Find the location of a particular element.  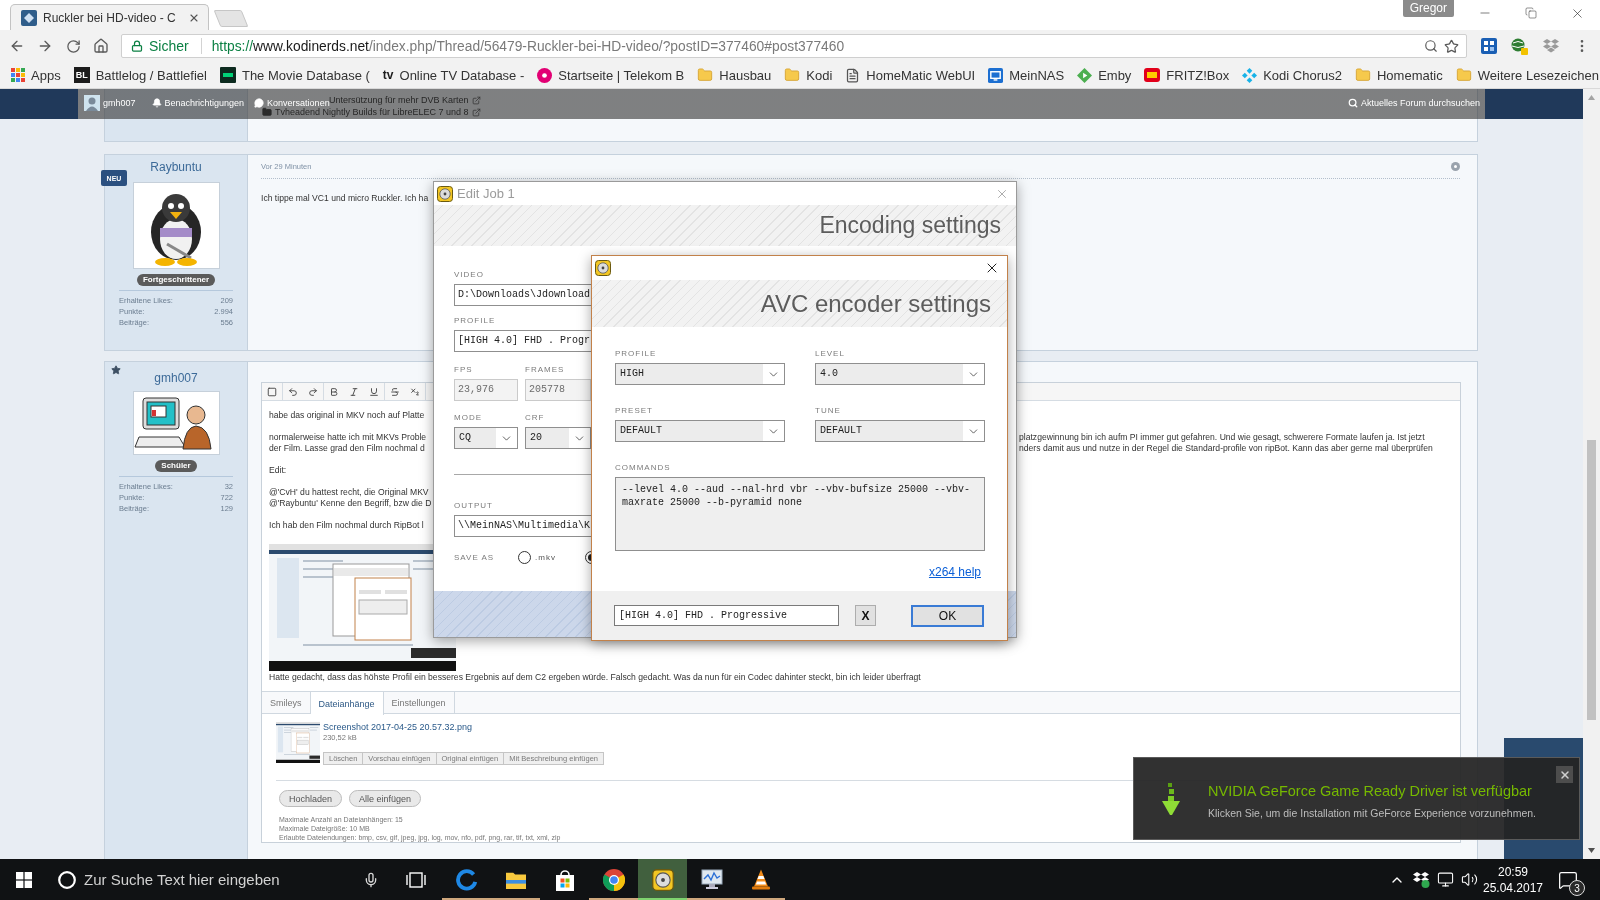

help-link: x264 help is located at coordinates (954, 572).